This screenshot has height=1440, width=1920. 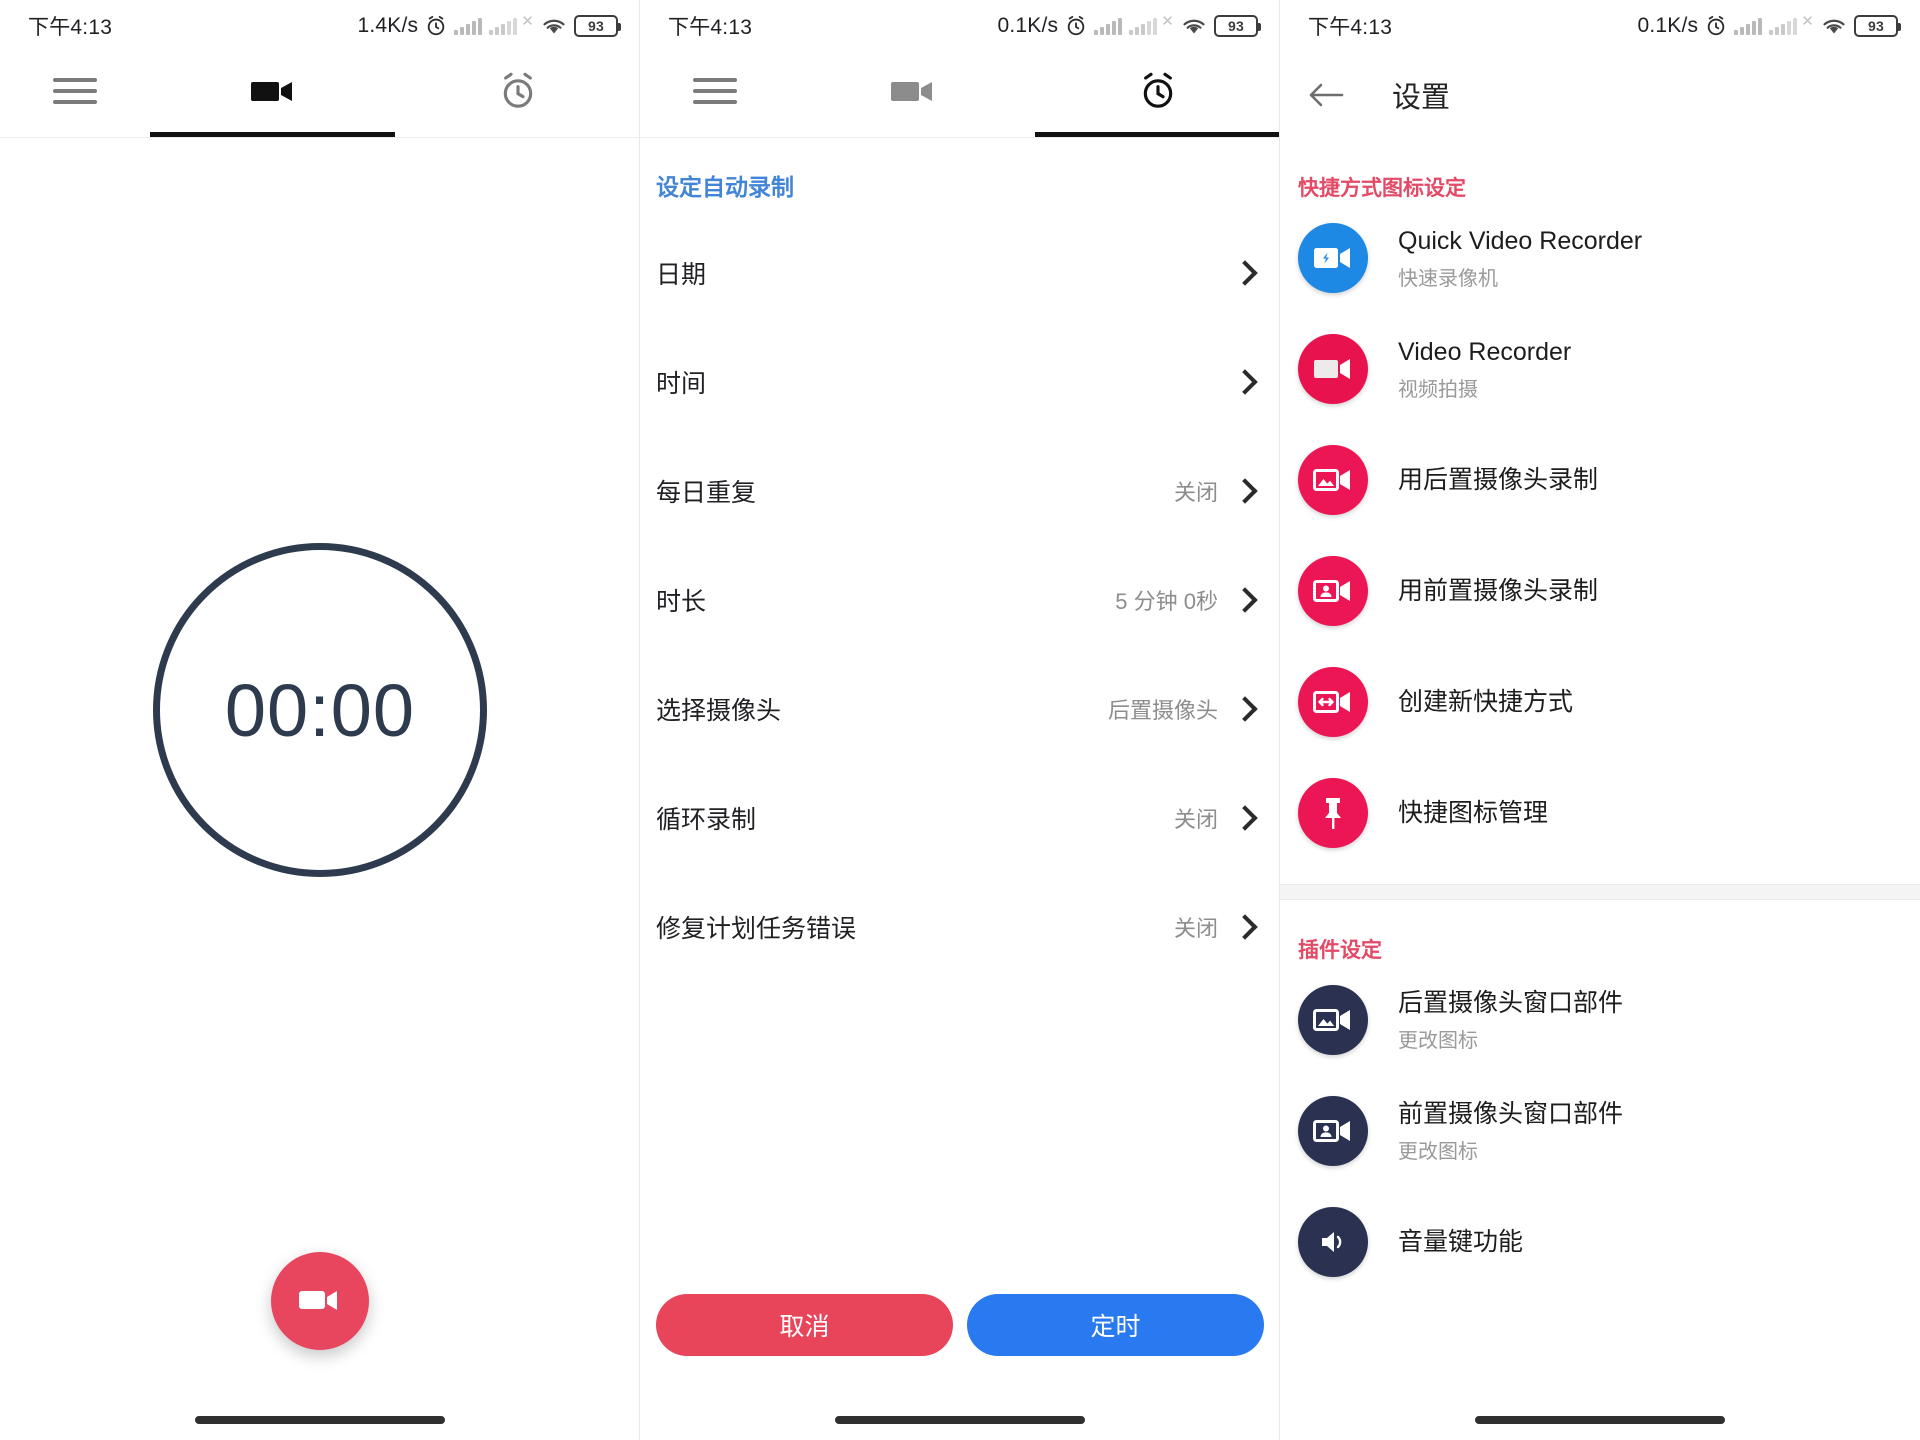 I want to click on settings-item-title: 快捷图标管理, so click(x=1473, y=812).